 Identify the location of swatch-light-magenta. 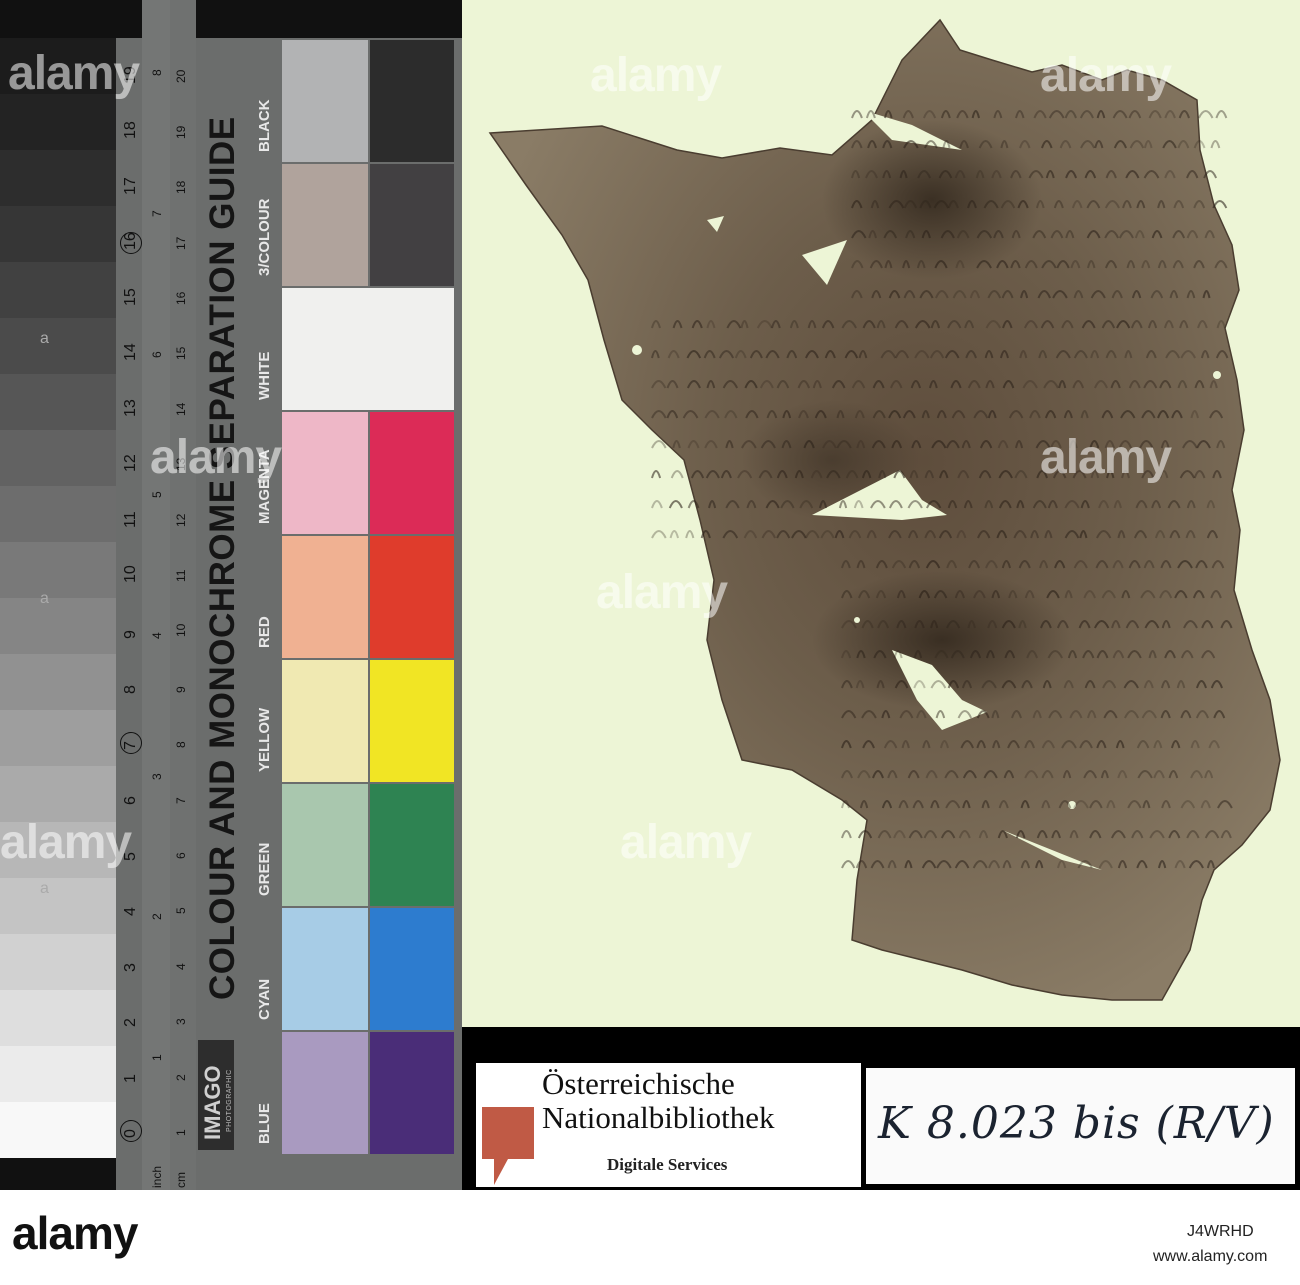
(325, 473).